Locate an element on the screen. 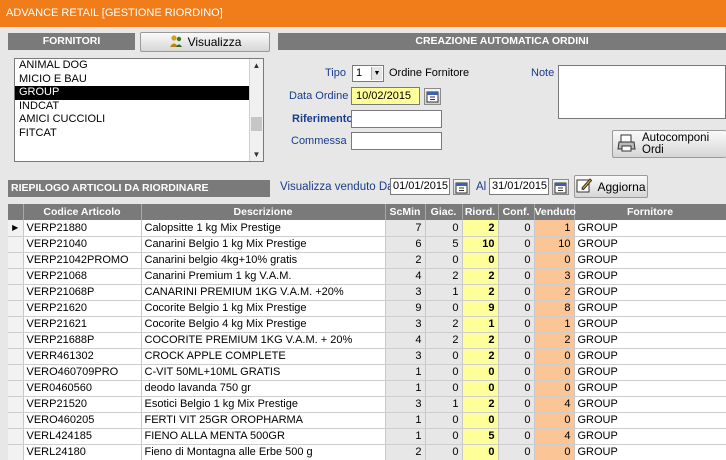  table-cell: VERO460709PRO is located at coordinates (82, 372).